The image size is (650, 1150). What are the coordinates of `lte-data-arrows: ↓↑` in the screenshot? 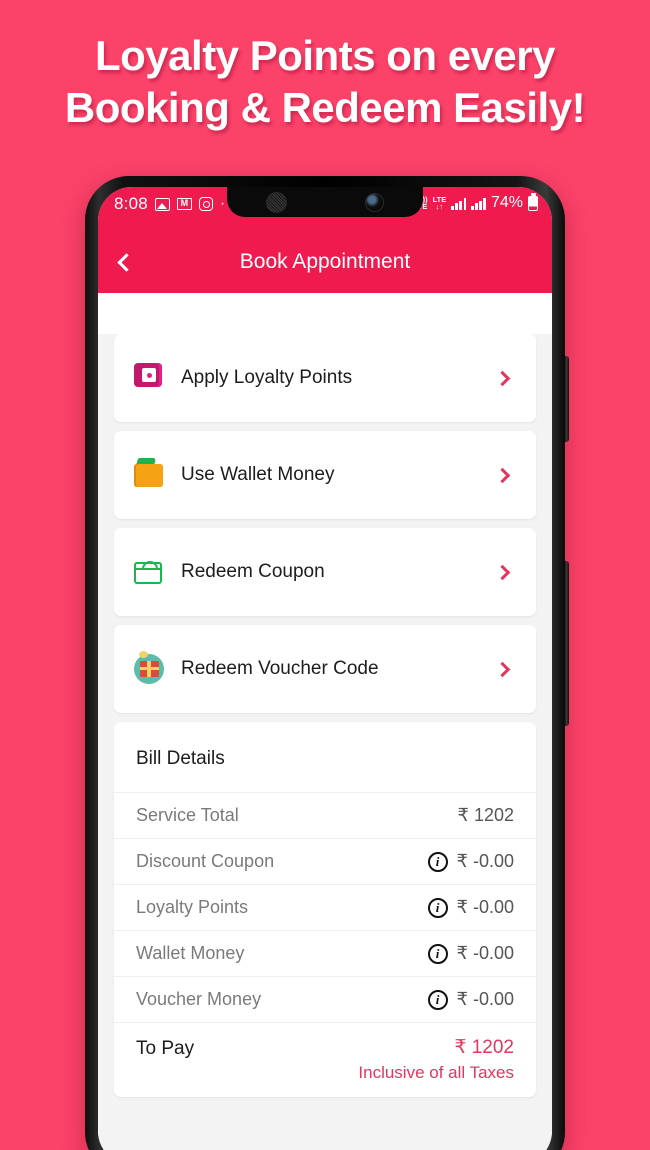 It's located at (439, 206).